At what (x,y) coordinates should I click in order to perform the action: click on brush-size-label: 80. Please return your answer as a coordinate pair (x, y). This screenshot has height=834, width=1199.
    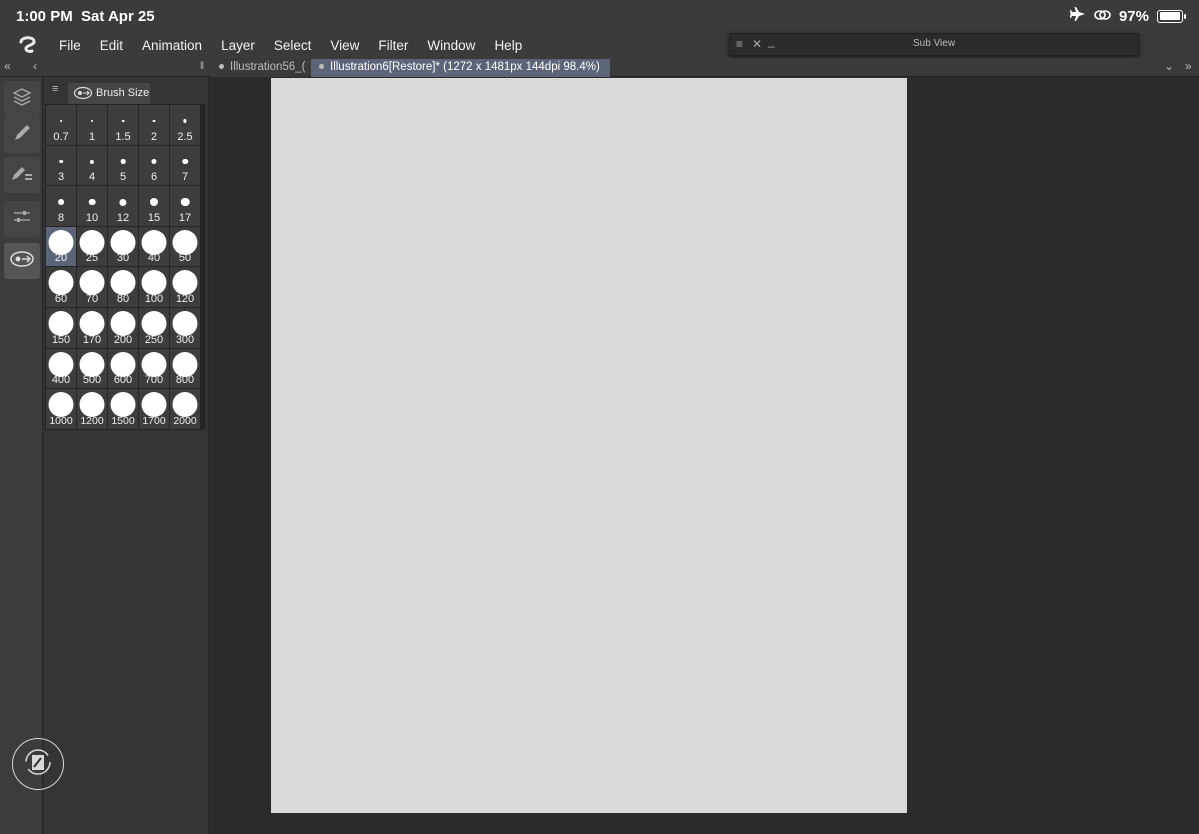
    Looking at the image, I should click on (123, 298).